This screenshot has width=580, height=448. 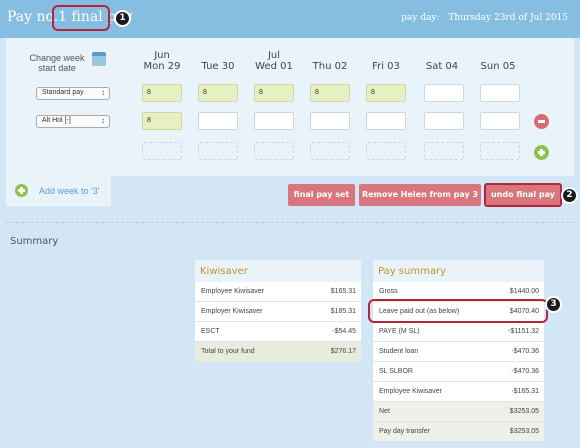 I want to click on change-week-label: Change week start date, so click(x=57, y=63).